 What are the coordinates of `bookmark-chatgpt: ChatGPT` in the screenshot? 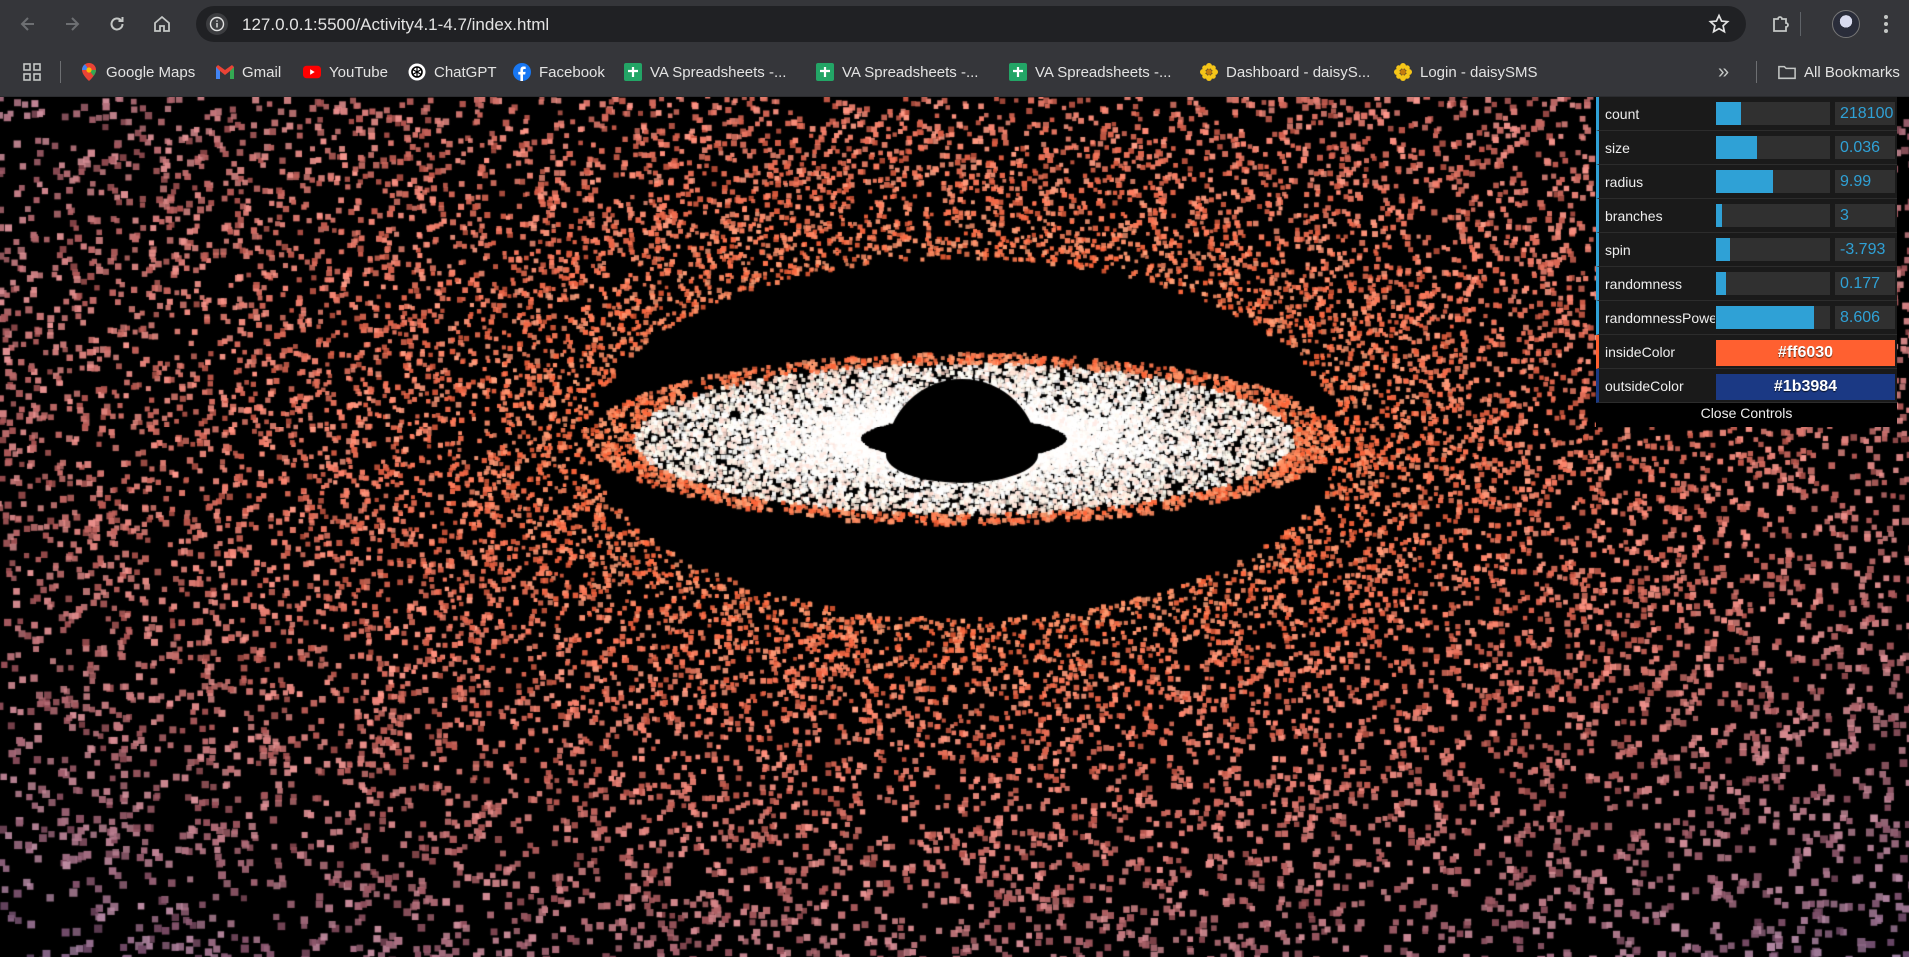 It's located at (452, 72).